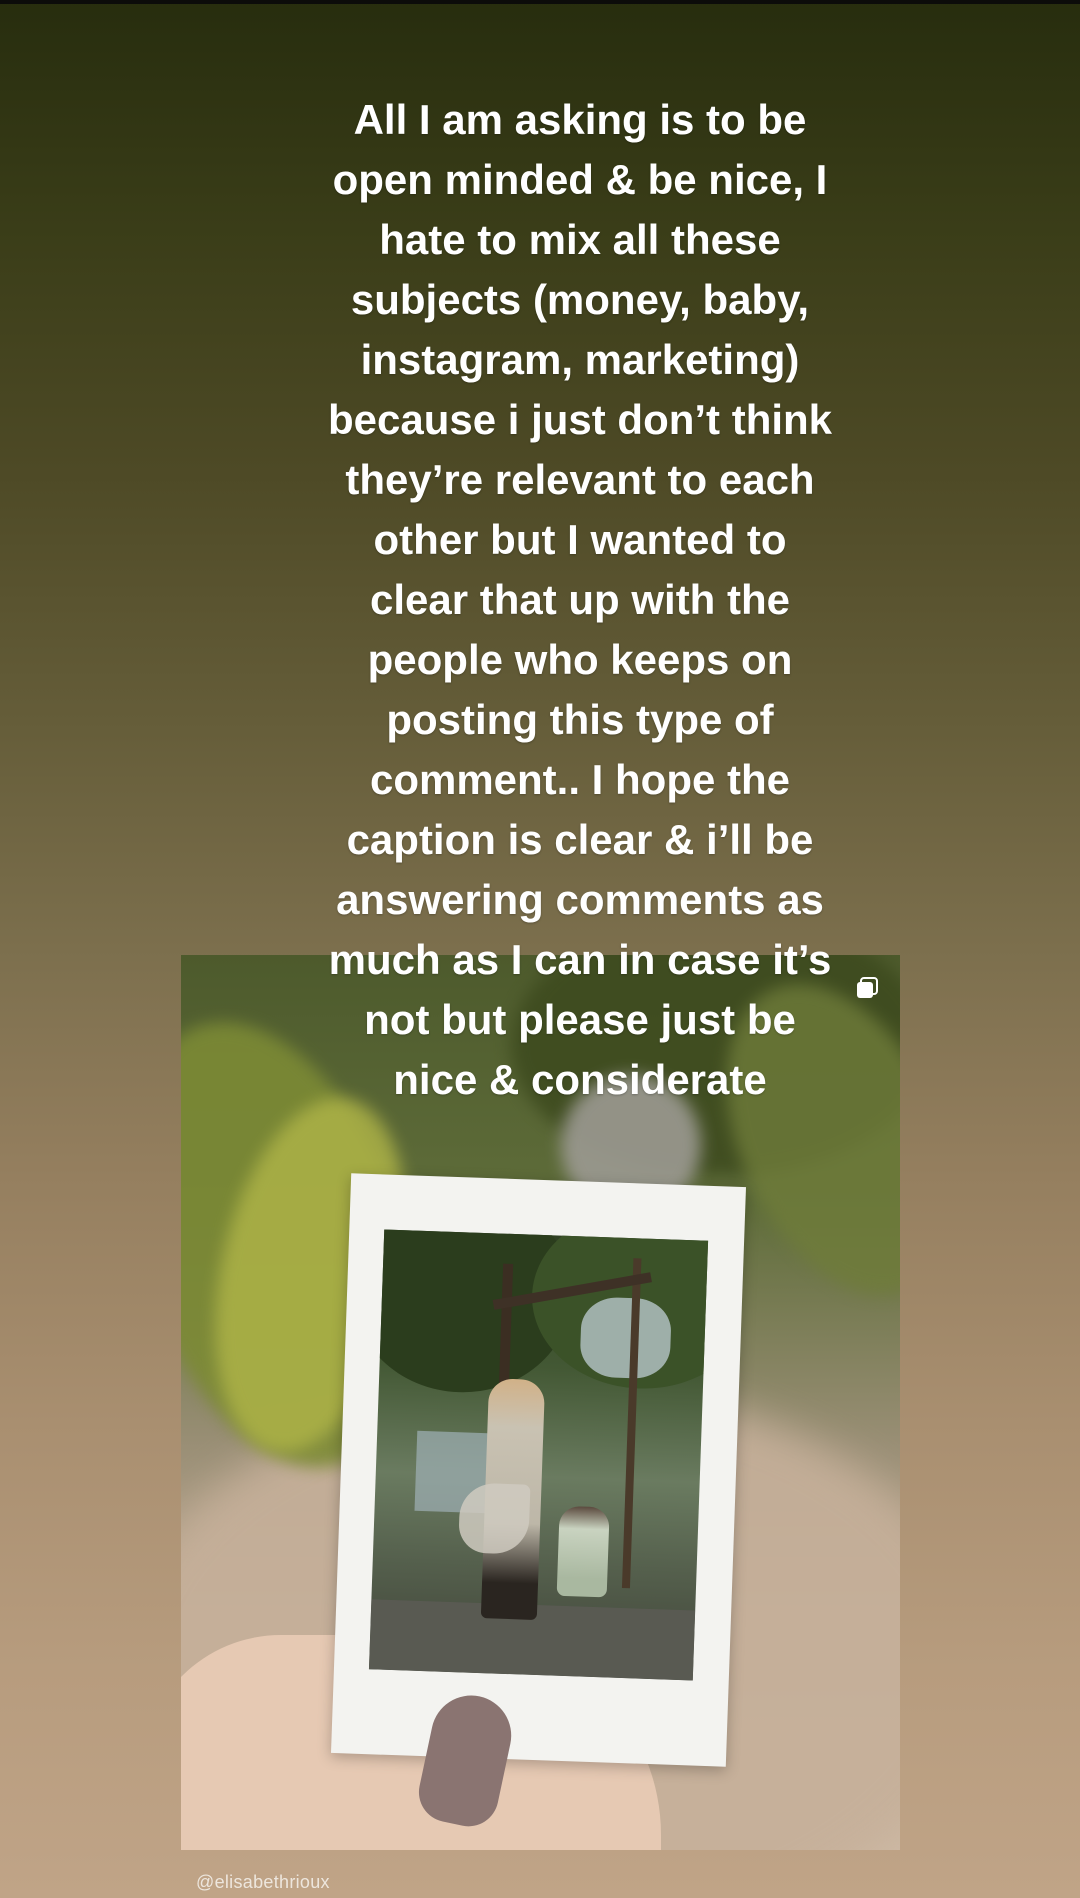 The height and width of the screenshot is (1898, 1080). I want to click on polaroid-photo, so click(538, 1470).